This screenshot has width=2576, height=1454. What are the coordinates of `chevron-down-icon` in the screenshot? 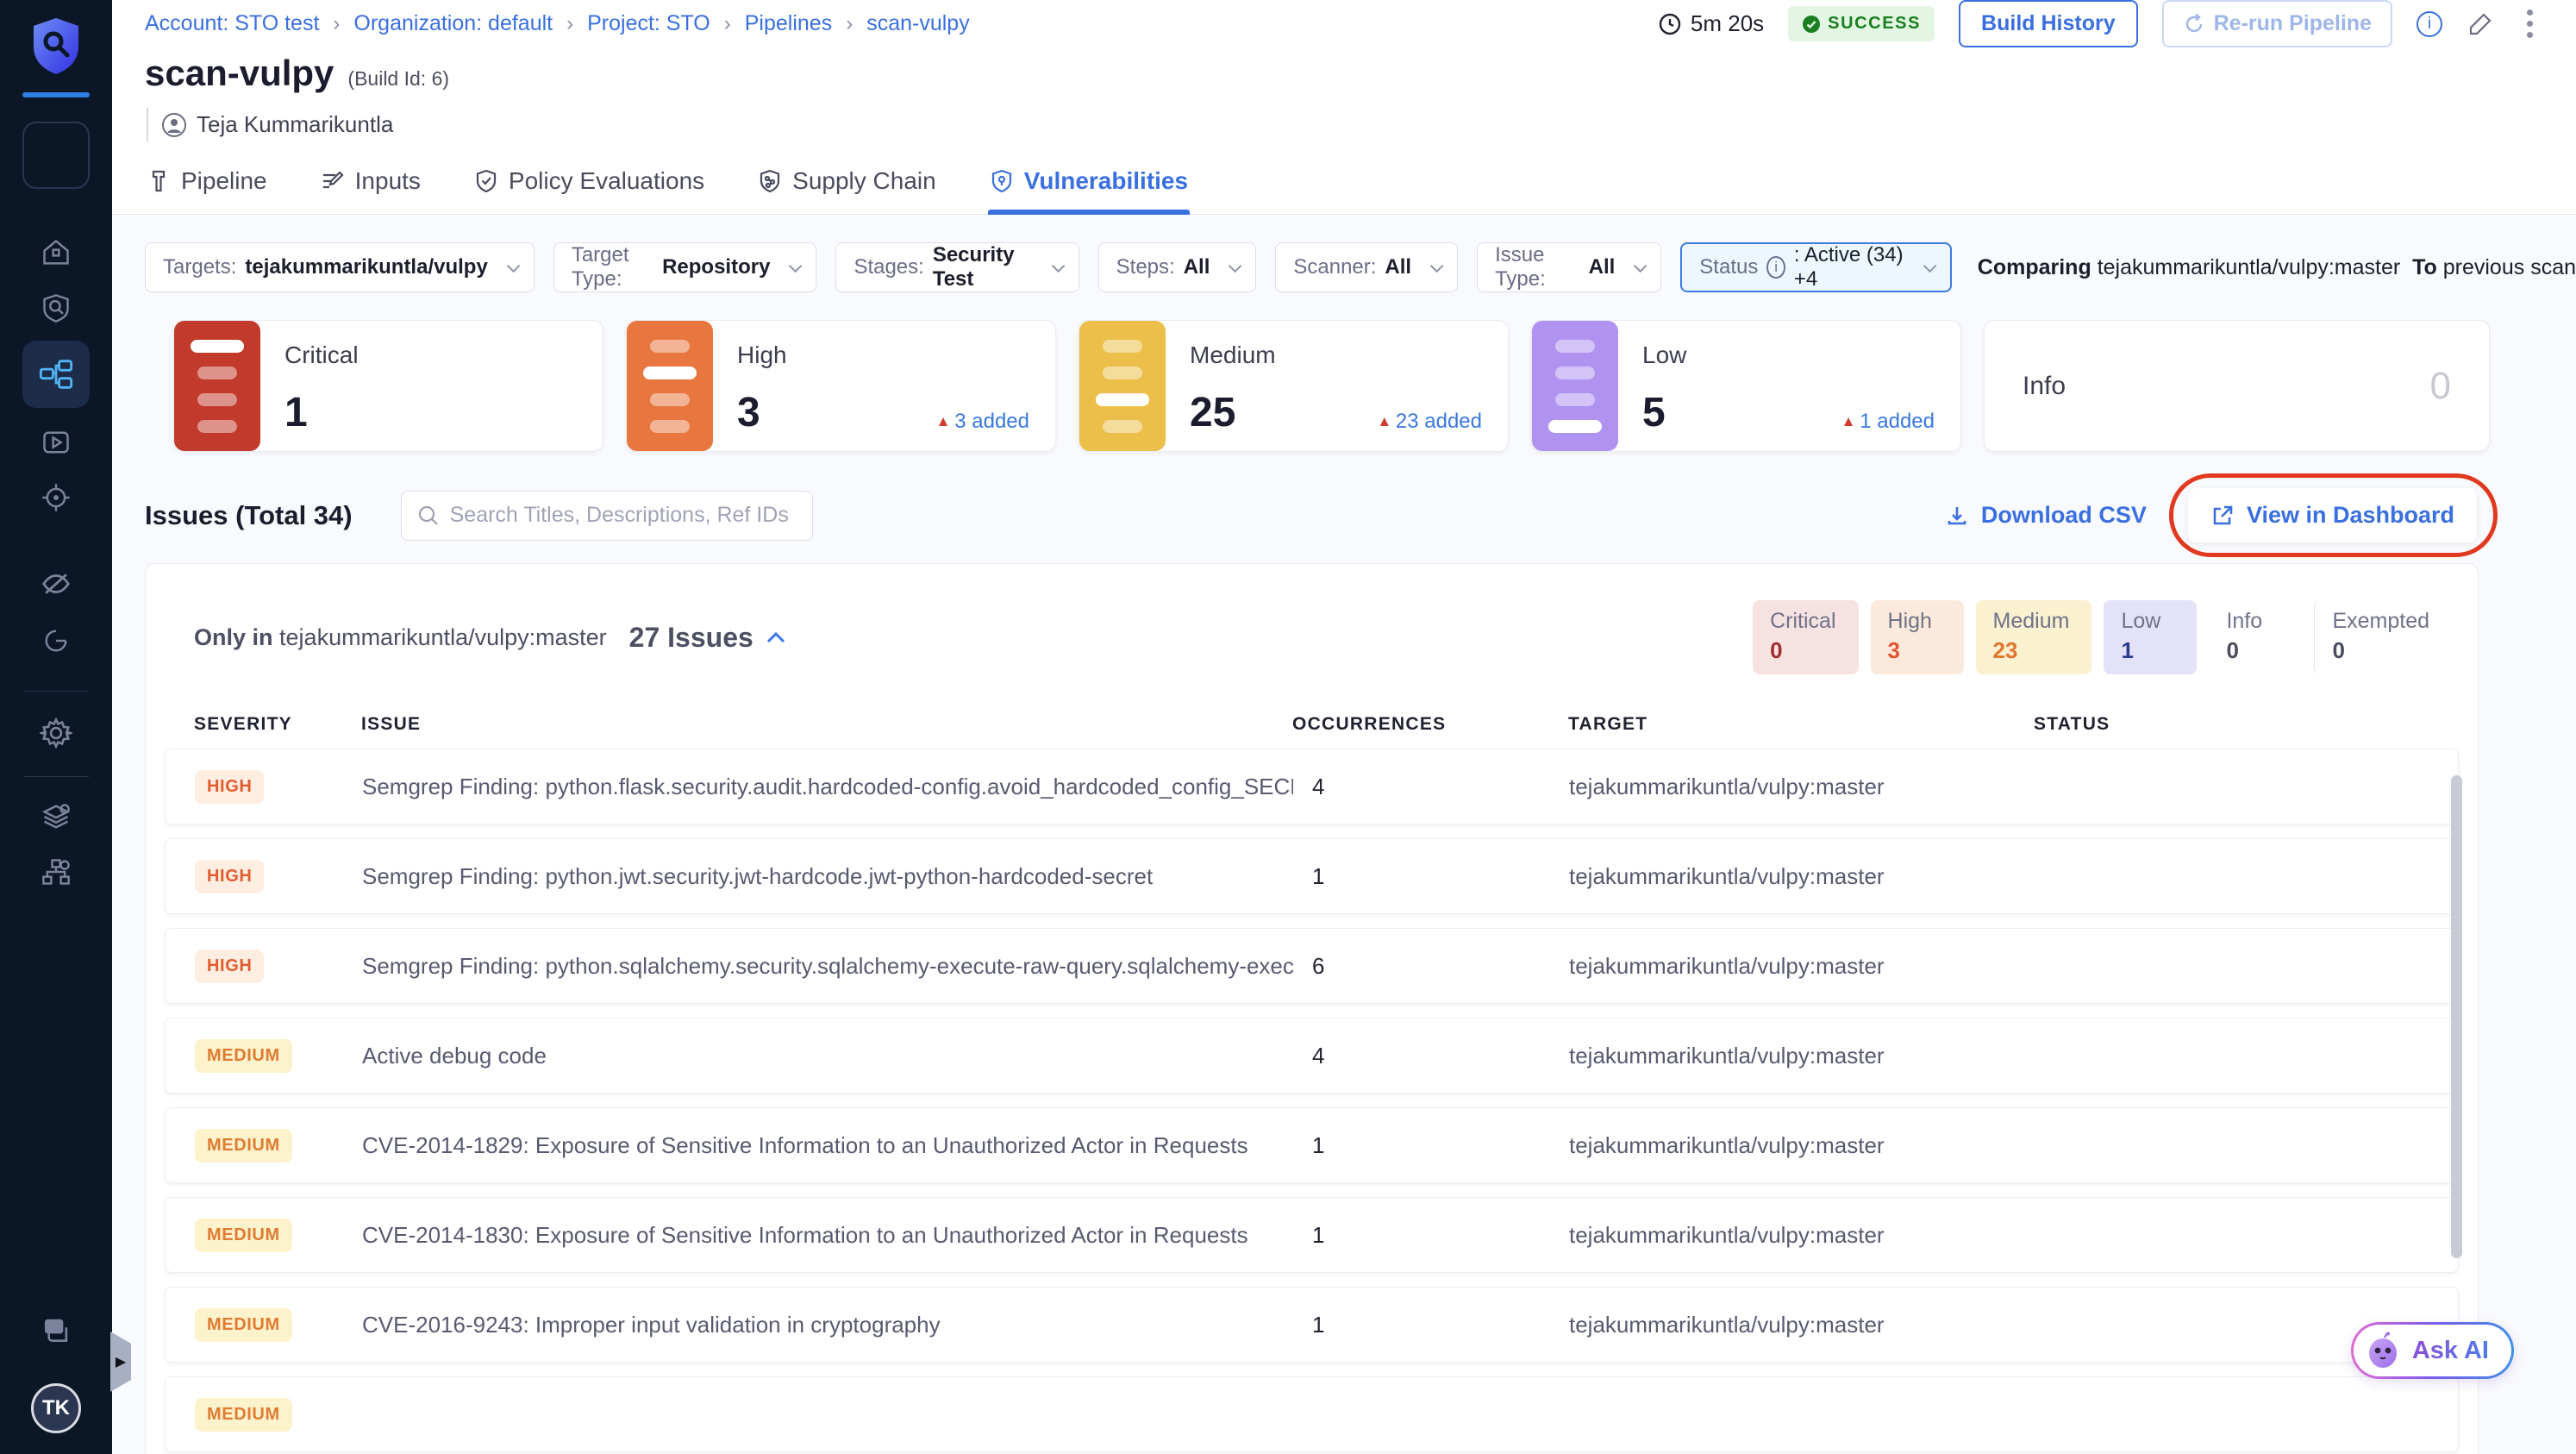 It's located at (1930, 266).